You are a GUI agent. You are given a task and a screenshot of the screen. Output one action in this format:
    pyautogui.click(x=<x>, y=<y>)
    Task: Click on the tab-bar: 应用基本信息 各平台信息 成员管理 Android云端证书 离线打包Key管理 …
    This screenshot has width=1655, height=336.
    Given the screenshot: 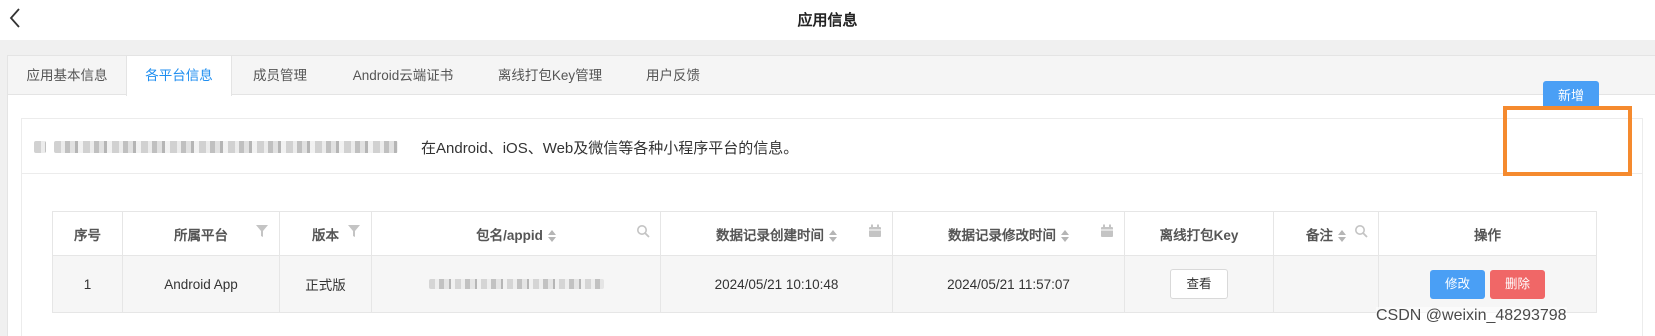 What is the action you would take?
    pyautogui.click(x=831, y=76)
    